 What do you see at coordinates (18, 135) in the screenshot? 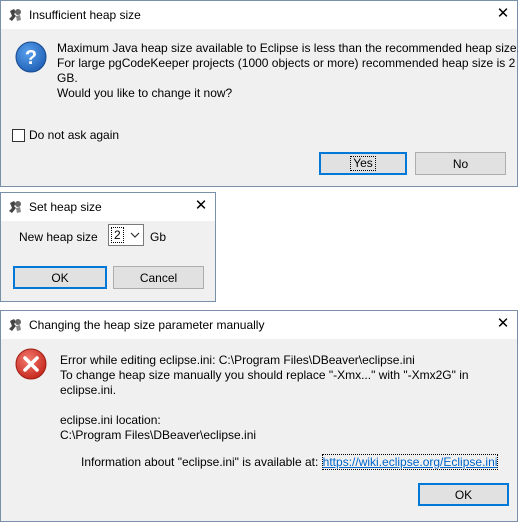
I see `checkbox-box` at bounding box center [18, 135].